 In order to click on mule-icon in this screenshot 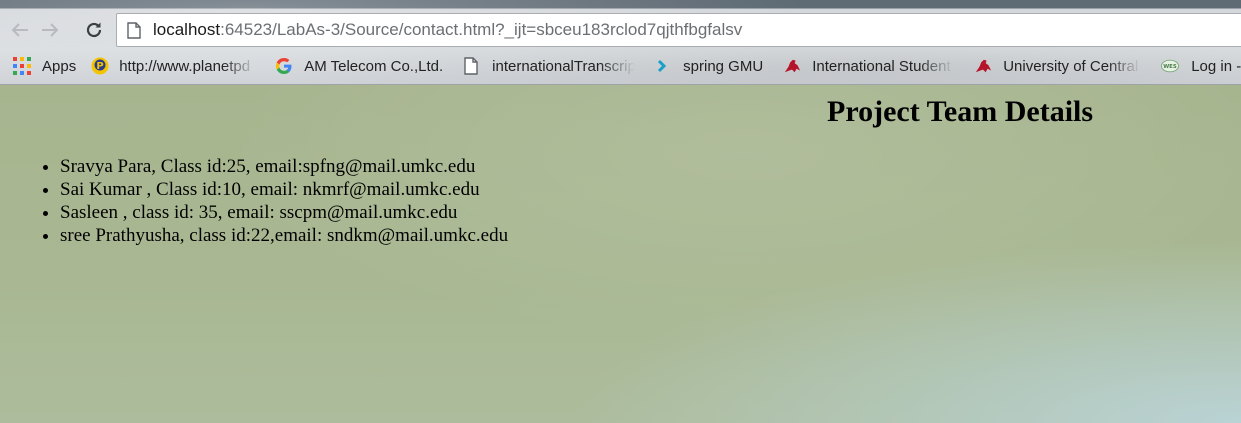, I will do `click(983, 66)`.